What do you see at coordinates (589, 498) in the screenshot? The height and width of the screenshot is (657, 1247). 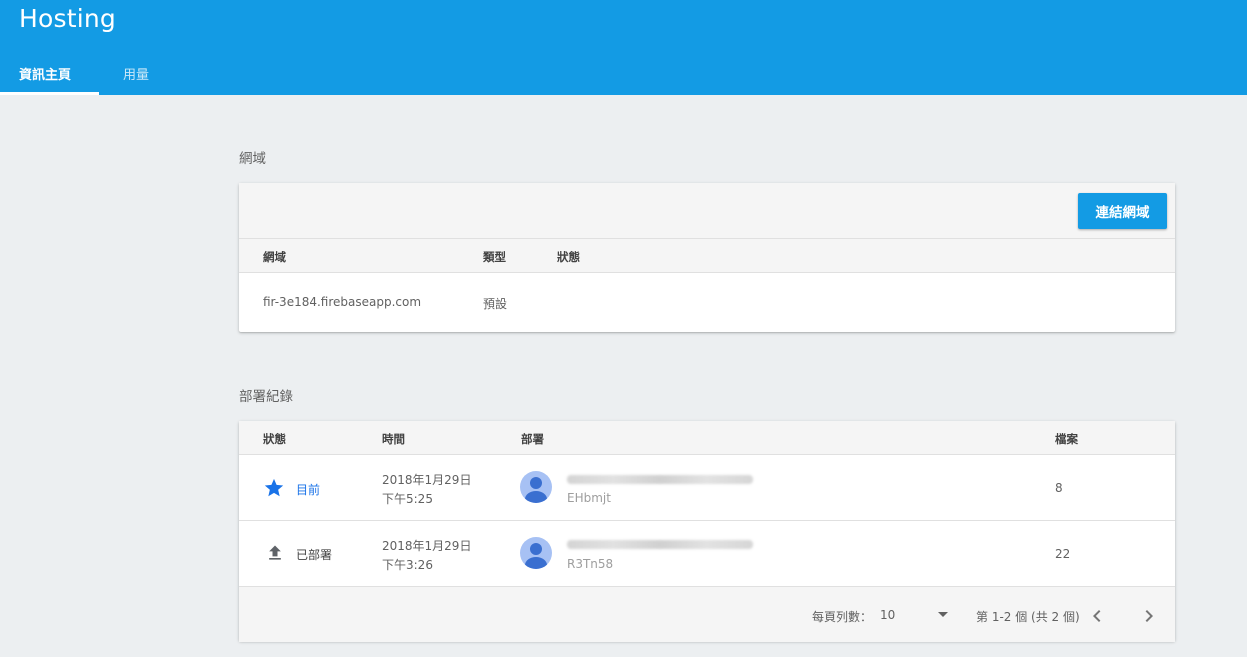 I see `deploy-id: EHbmjt` at bounding box center [589, 498].